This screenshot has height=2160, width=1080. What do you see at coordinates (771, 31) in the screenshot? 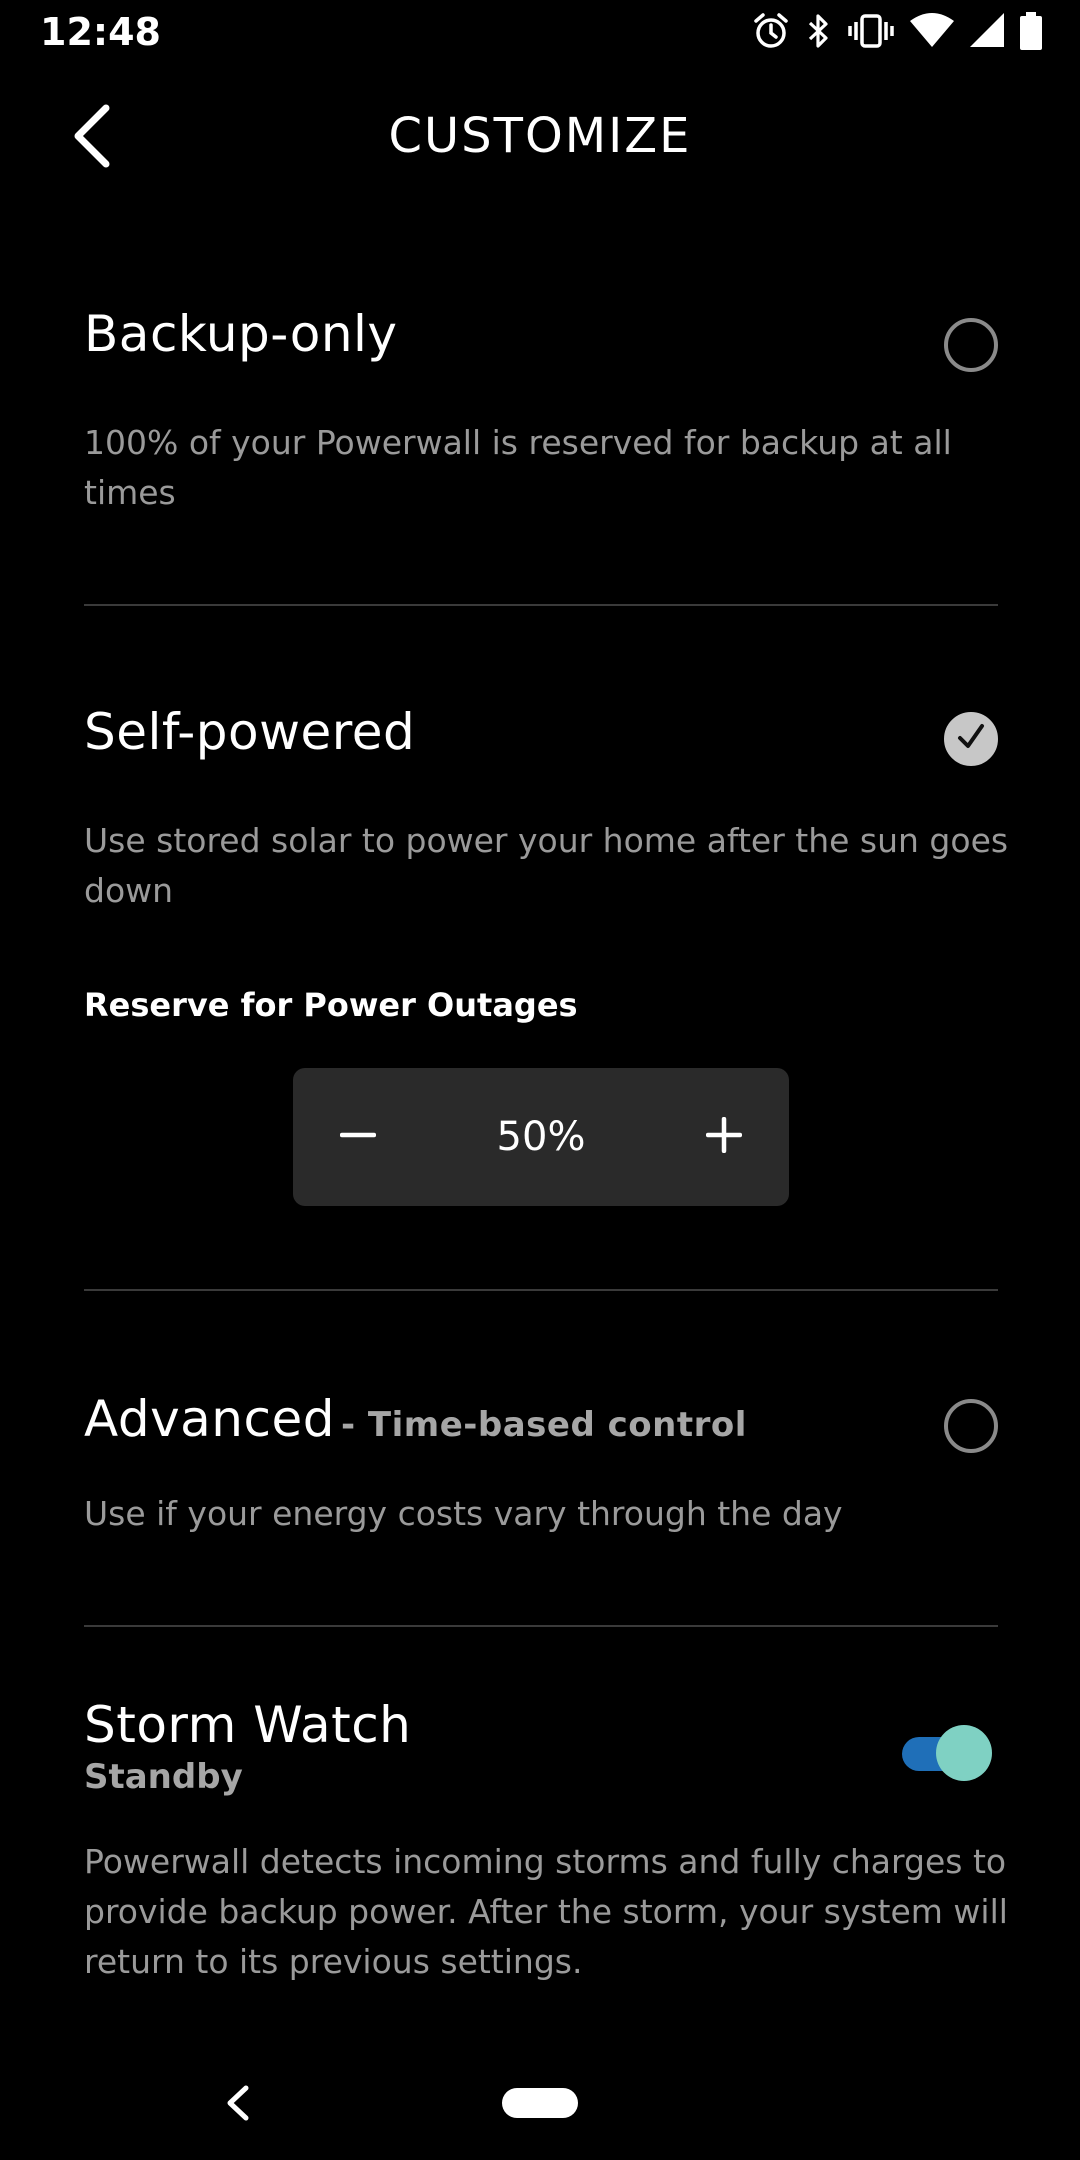
I see `alarm-icon` at bounding box center [771, 31].